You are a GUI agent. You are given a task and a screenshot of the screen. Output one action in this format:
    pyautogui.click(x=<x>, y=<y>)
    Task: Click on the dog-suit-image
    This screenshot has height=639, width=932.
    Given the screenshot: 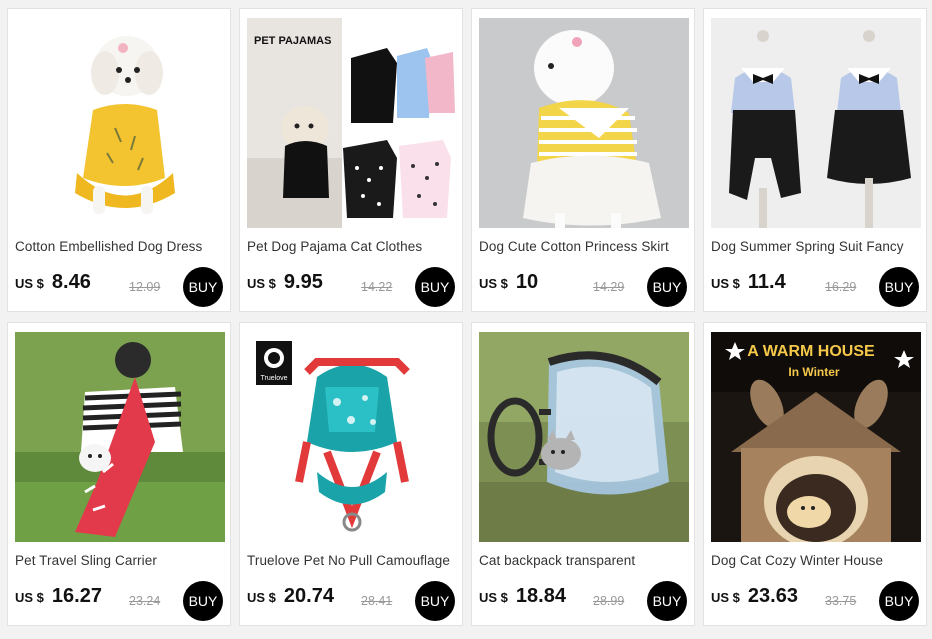 What is the action you would take?
    pyautogui.click(x=816, y=123)
    